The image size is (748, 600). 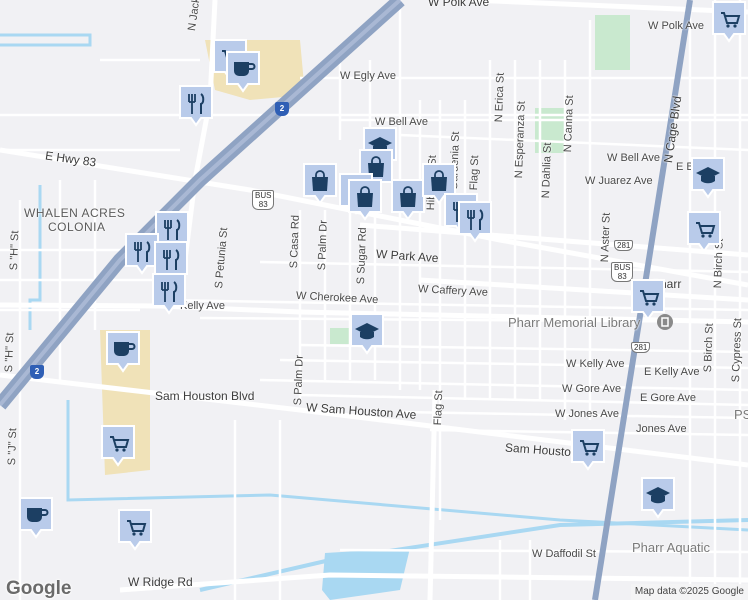 I want to click on route-shield-281-b: 281, so click(x=641, y=347).